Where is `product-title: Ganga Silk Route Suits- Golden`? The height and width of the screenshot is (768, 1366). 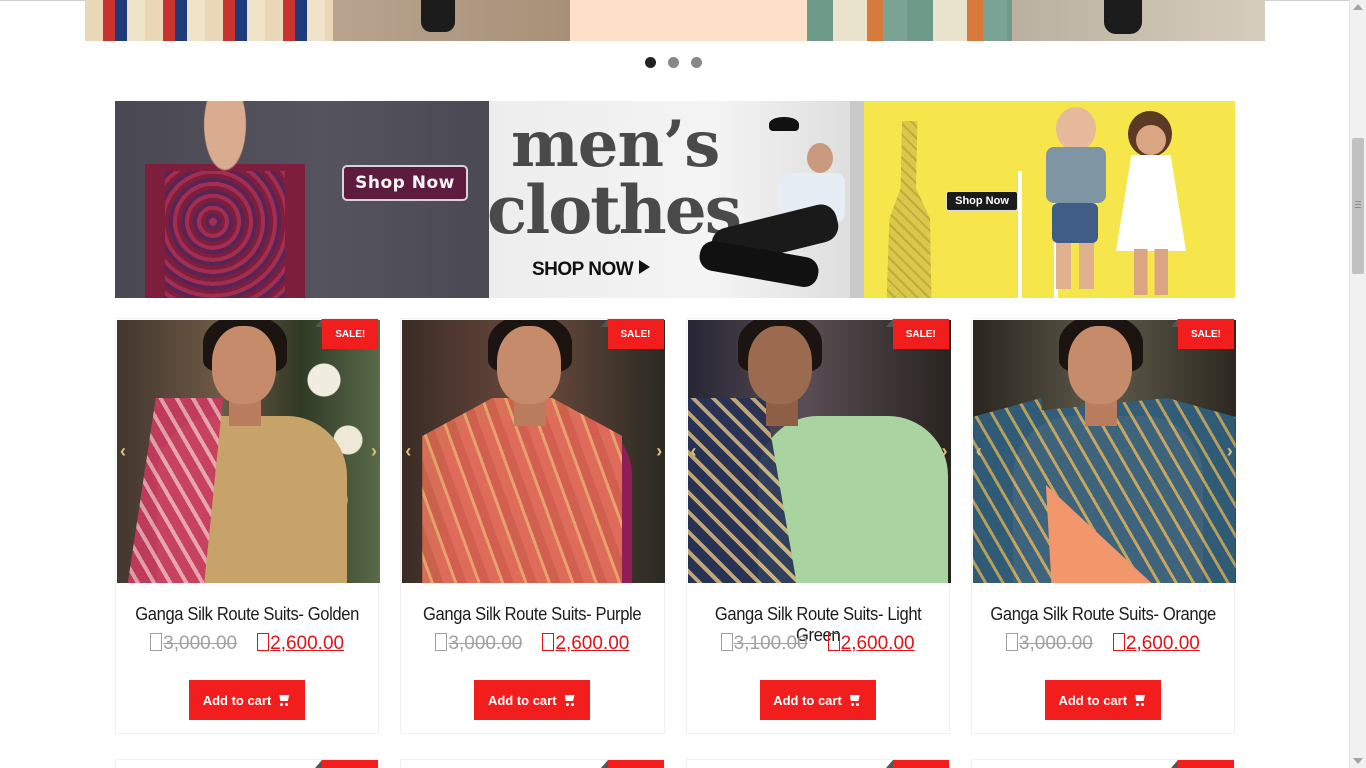
product-title: Ganga Silk Route Suits- Golden is located at coordinates (246, 614).